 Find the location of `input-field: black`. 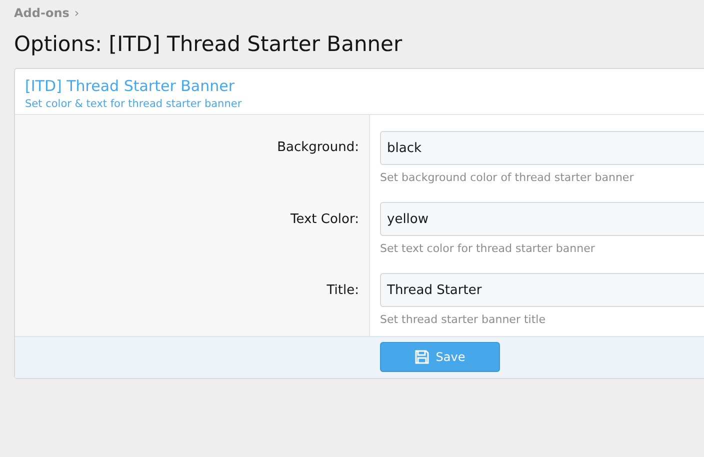

input-field: black is located at coordinates (542, 148).